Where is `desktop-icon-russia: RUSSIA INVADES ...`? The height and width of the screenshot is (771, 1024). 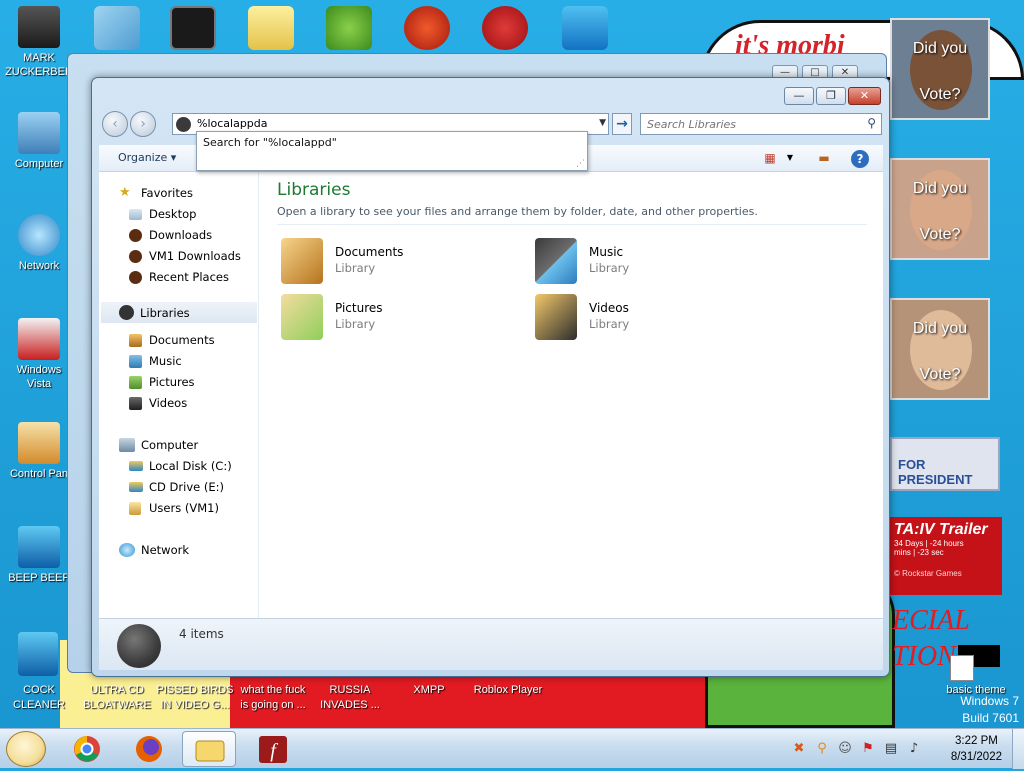 desktop-icon-russia: RUSSIA INVADES ... is located at coordinates (350, 698).